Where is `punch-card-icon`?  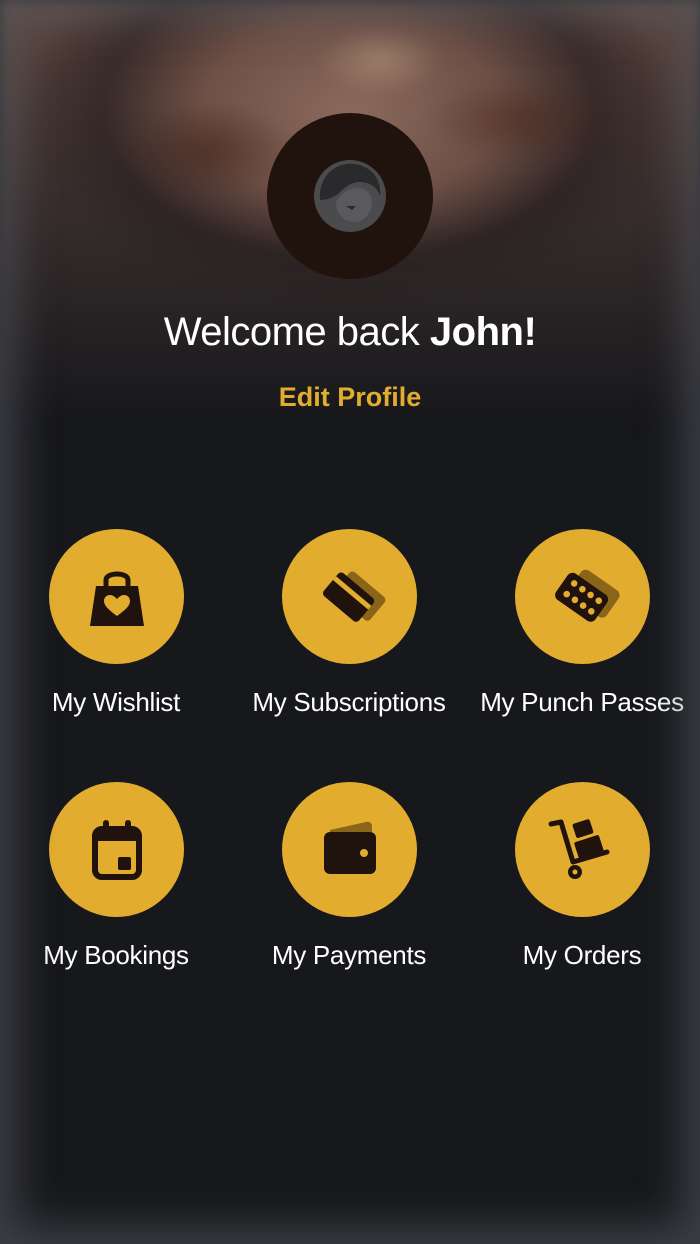 punch-card-icon is located at coordinates (587, 595).